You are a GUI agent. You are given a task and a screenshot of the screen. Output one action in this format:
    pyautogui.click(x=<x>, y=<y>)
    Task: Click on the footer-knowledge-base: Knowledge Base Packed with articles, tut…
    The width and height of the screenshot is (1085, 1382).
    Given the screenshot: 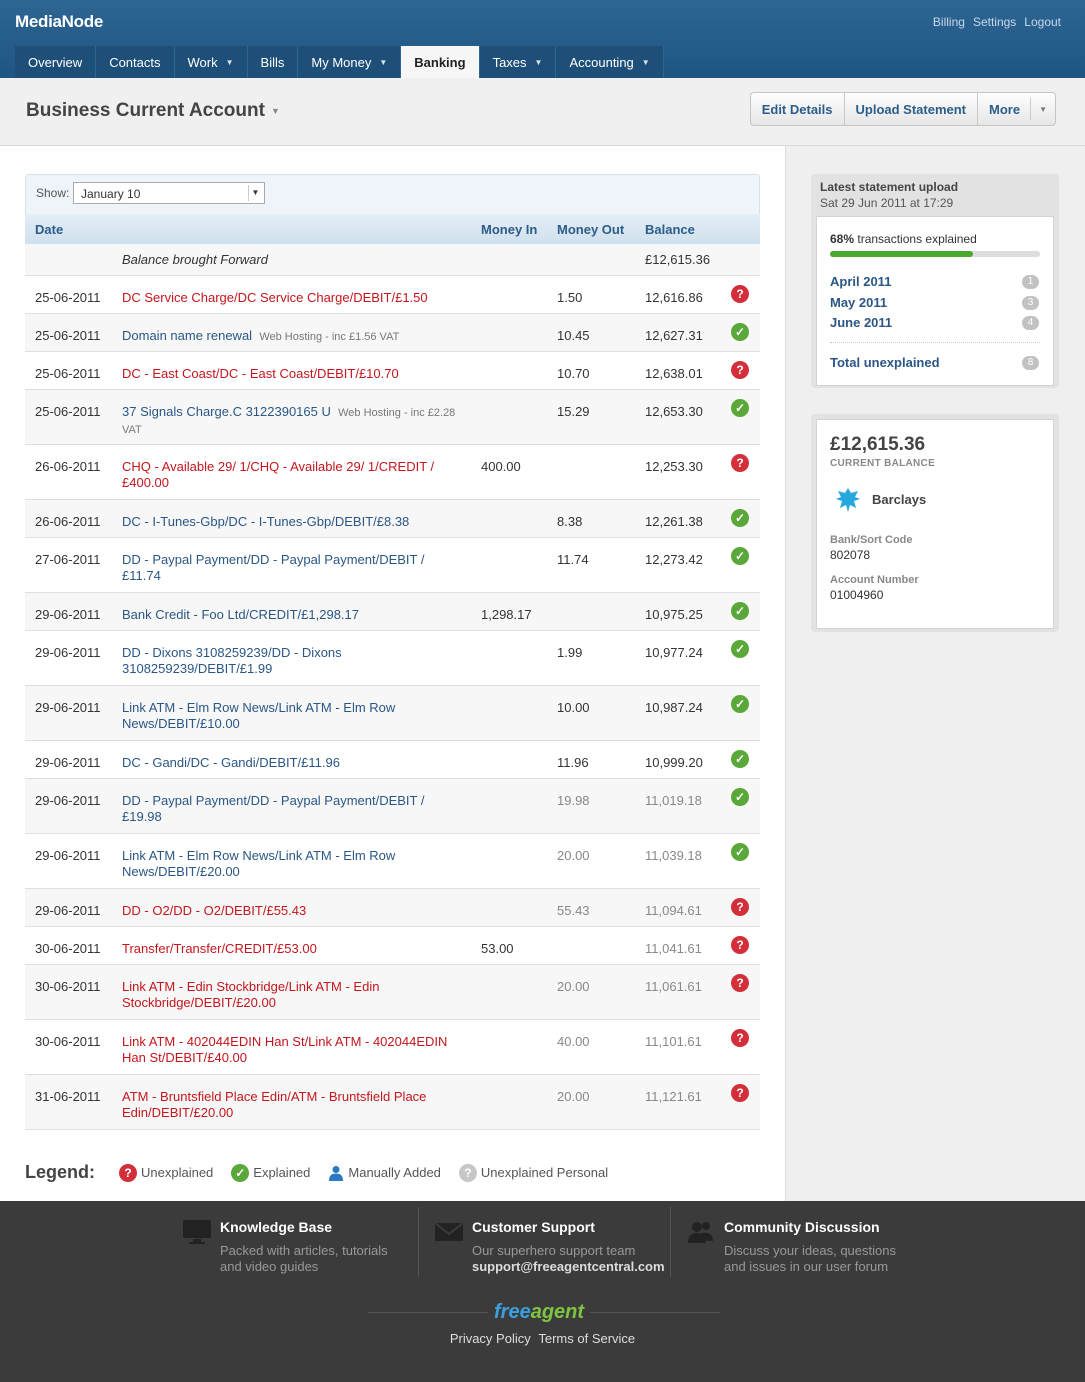 What is the action you would take?
    pyautogui.click(x=297, y=1246)
    